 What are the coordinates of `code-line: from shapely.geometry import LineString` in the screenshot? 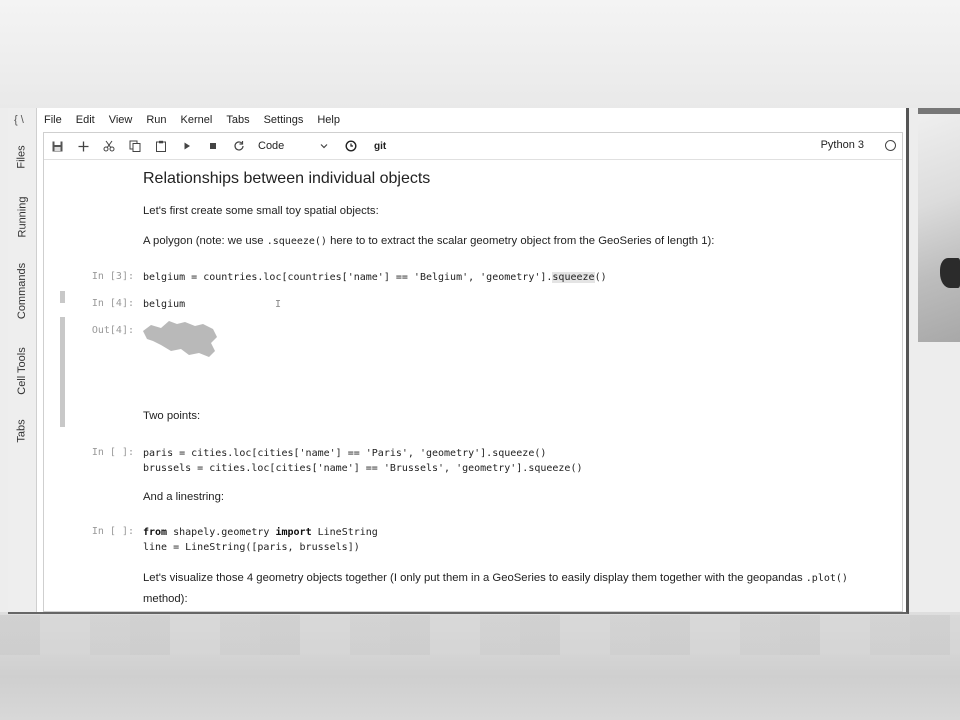 It's located at (260, 532).